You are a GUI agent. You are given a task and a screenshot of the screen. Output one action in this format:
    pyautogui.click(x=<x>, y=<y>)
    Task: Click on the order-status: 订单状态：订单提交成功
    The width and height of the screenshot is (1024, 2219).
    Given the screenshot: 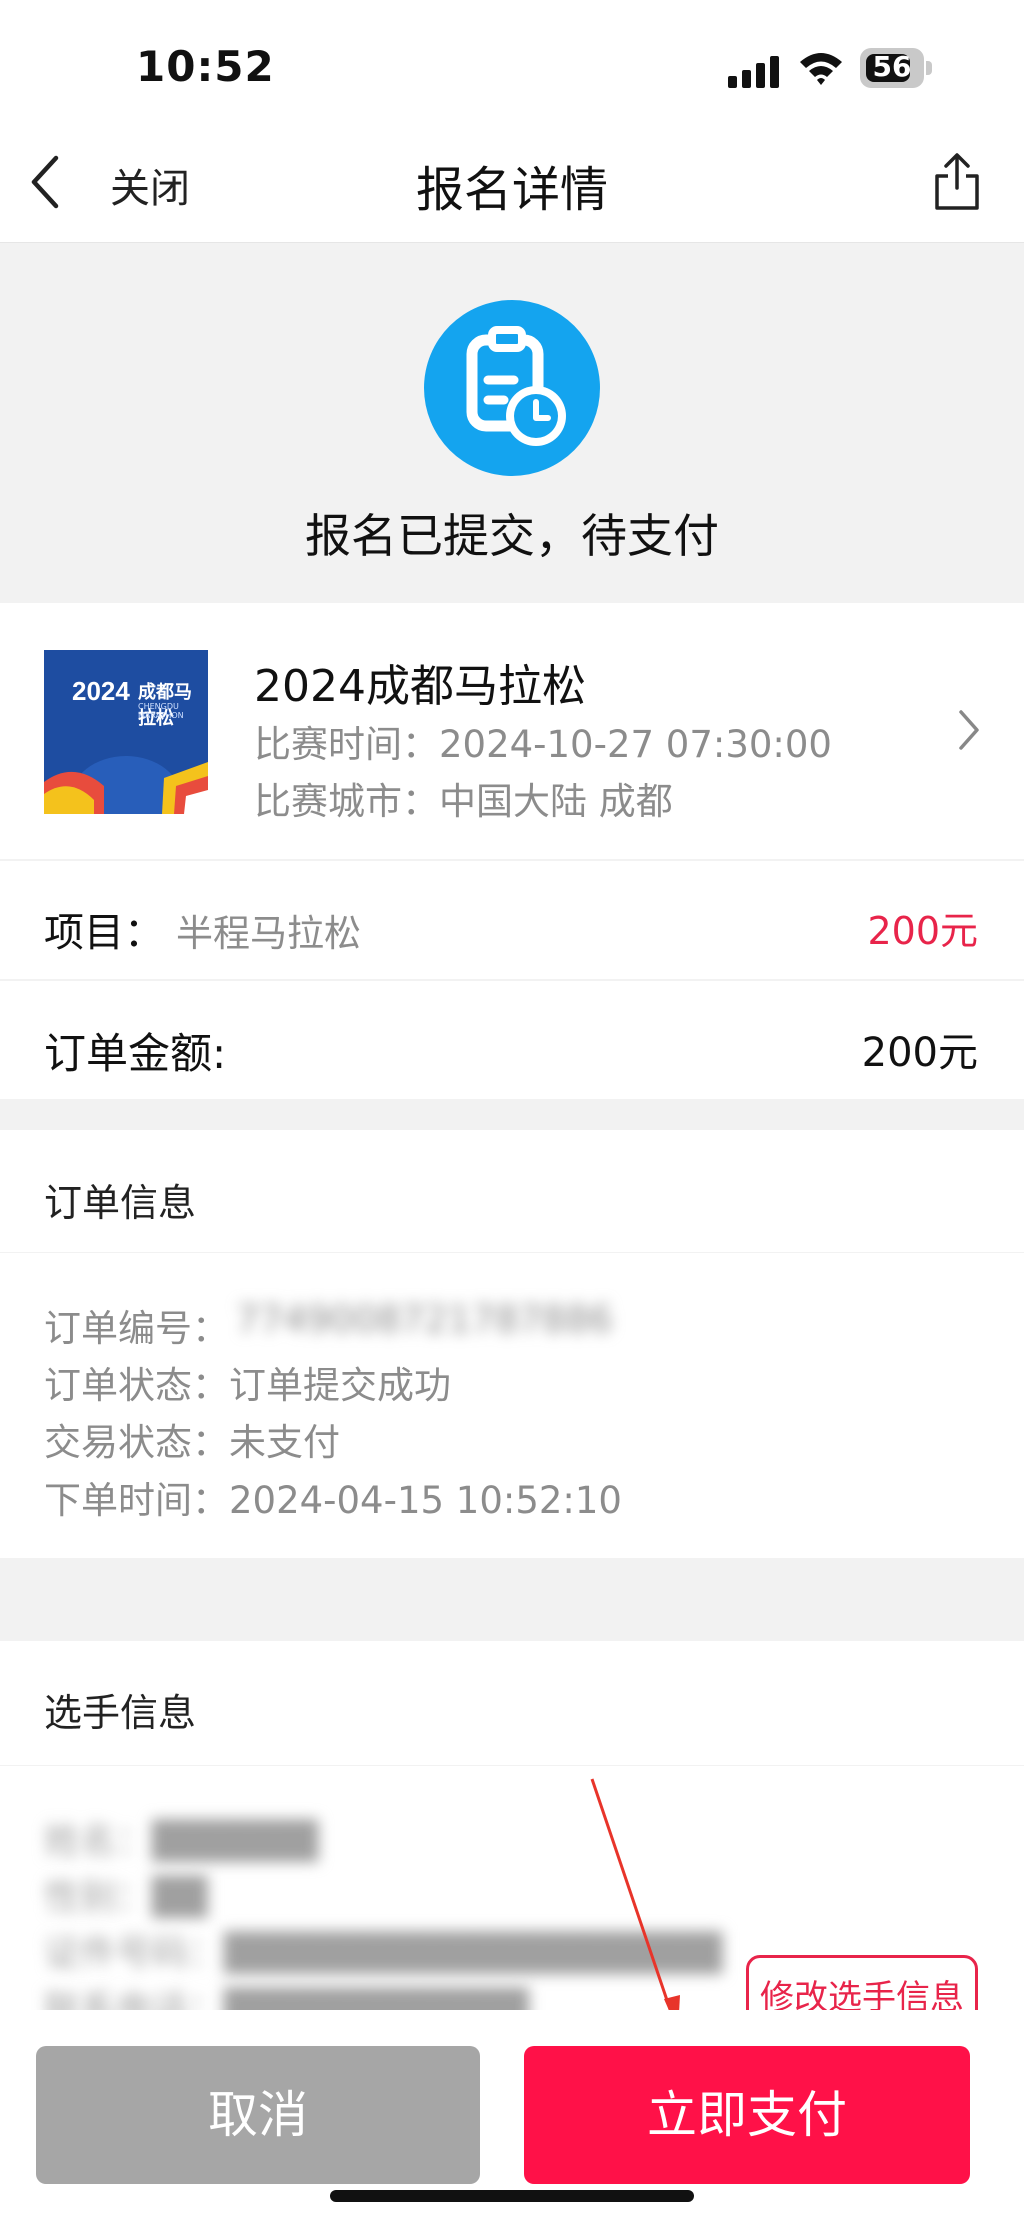 What is the action you would take?
    pyautogui.click(x=247, y=1382)
    